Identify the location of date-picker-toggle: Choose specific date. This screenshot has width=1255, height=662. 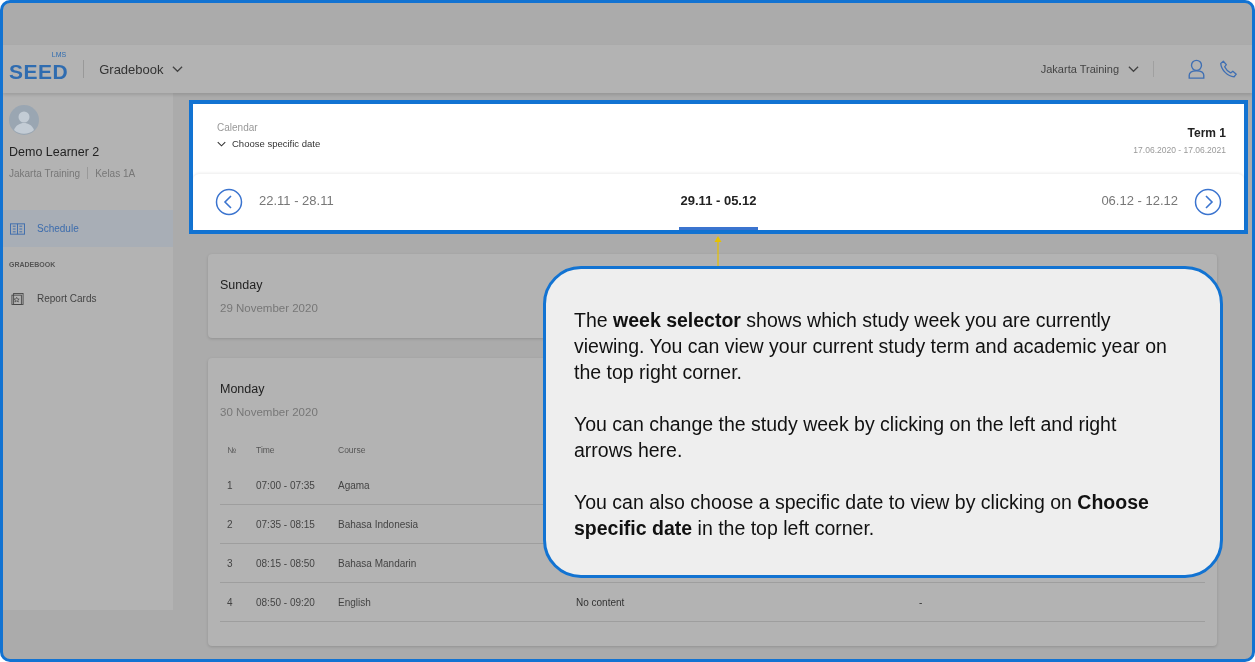
(269, 143).